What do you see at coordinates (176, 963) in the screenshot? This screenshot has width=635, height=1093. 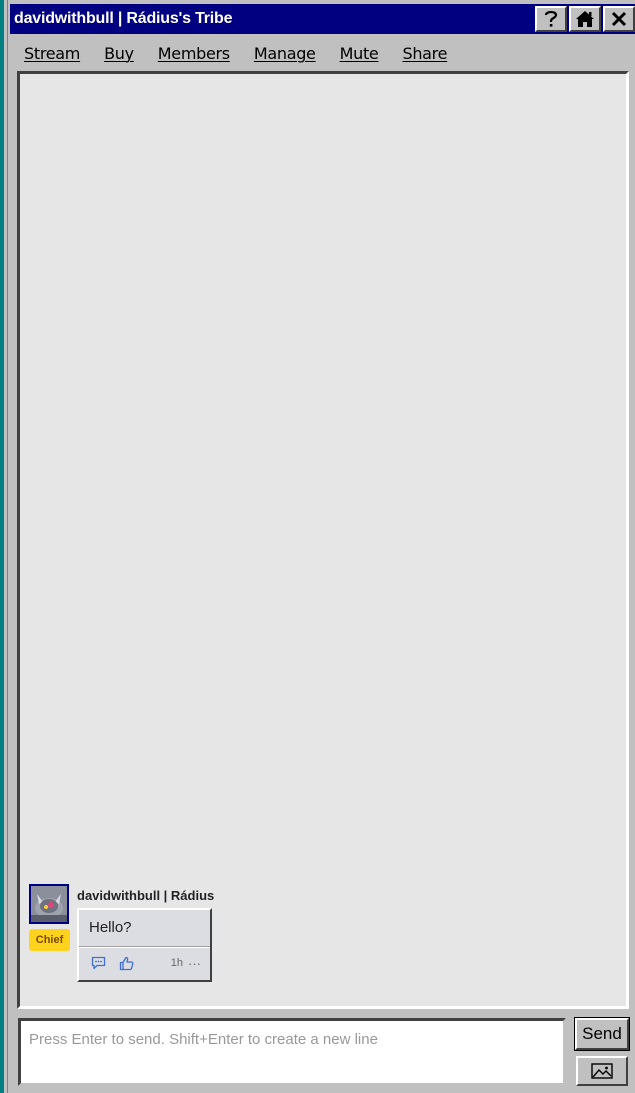 I see `message-timestamp: 1h` at bounding box center [176, 963].